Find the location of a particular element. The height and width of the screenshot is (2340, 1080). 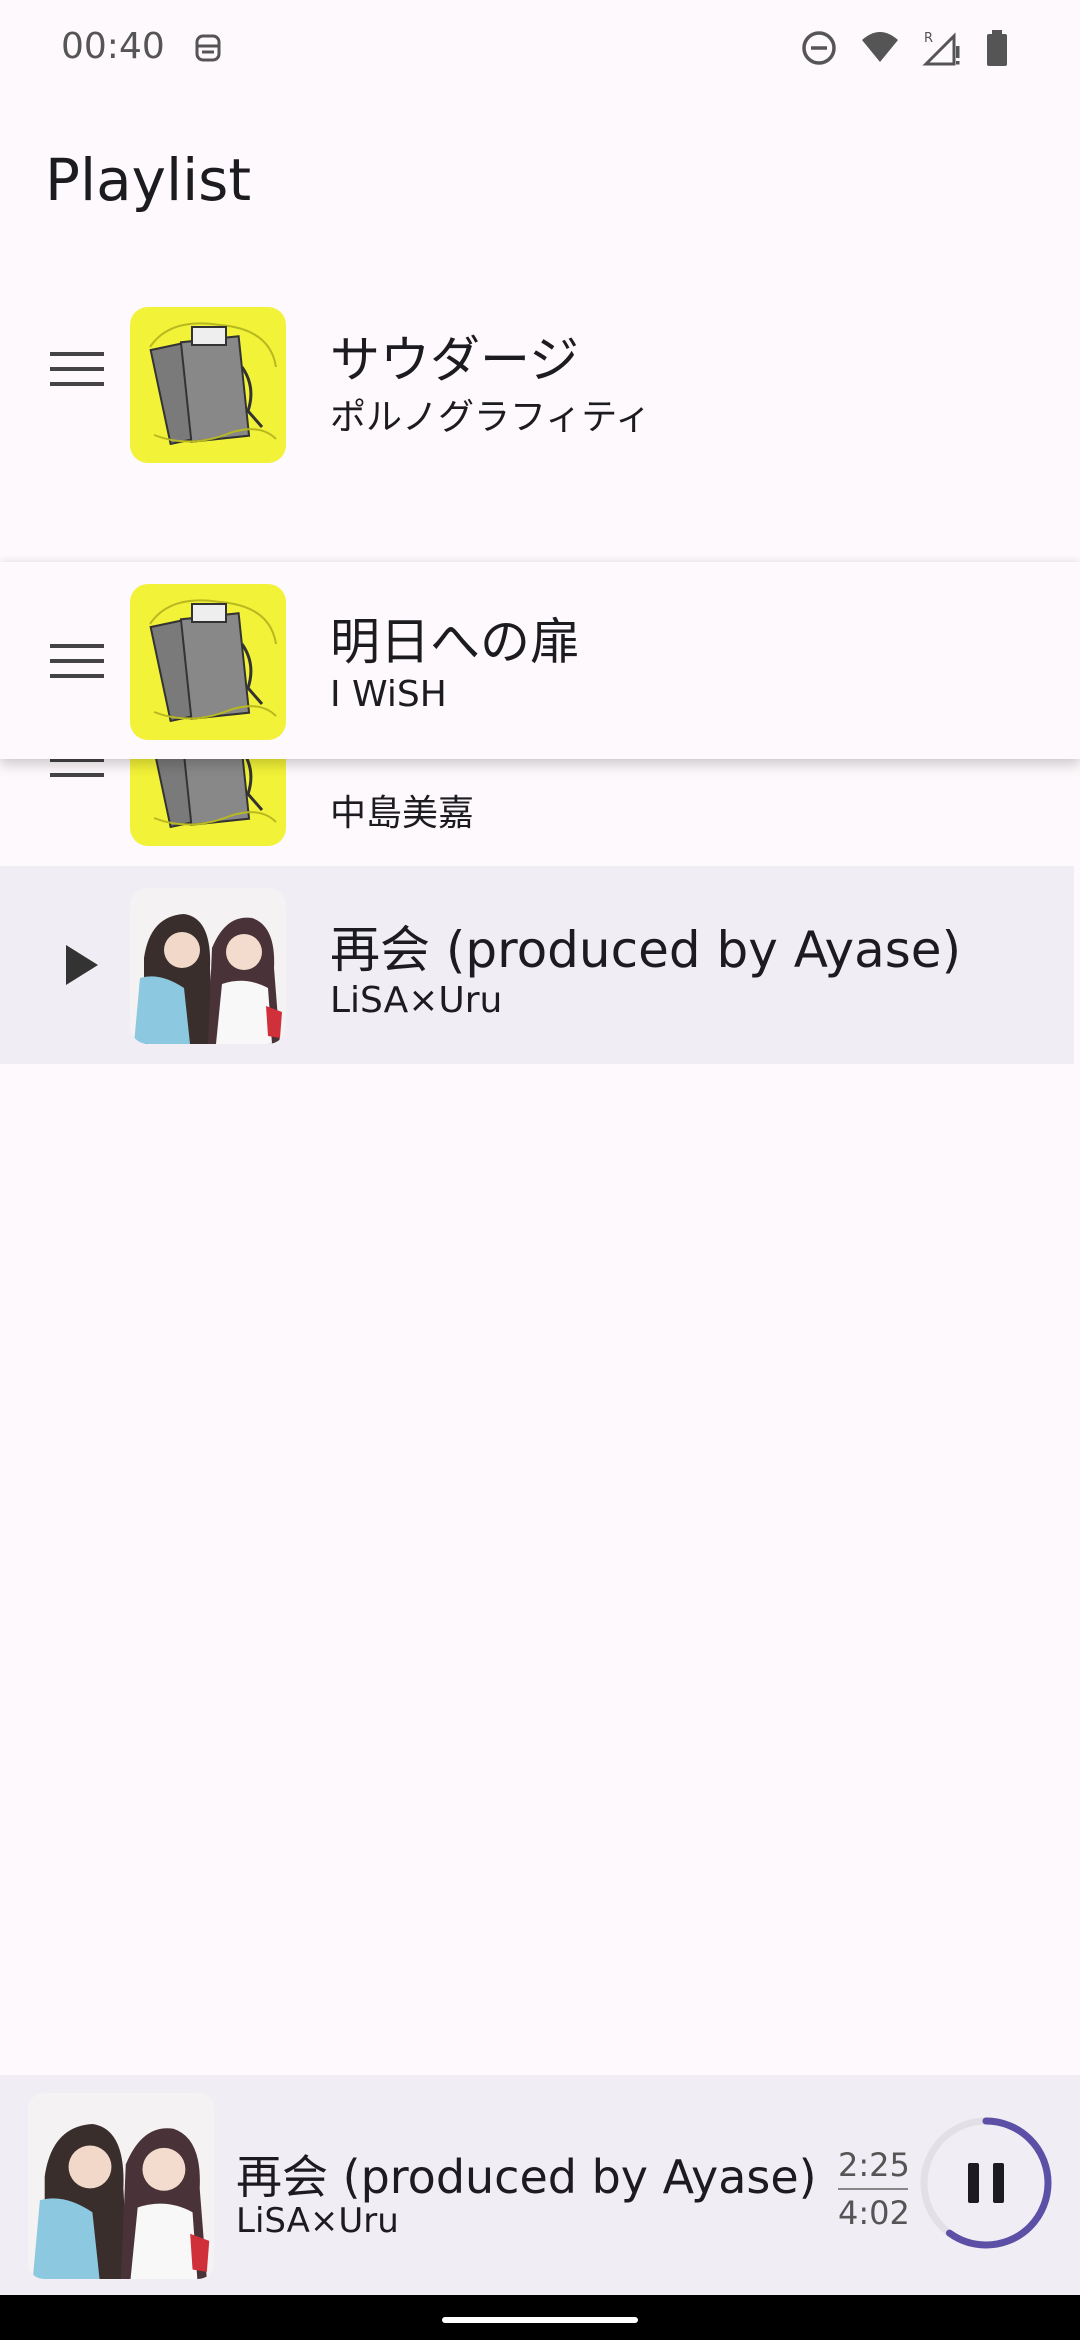

home-gesture-handle is located at coordinates (540, 2320).